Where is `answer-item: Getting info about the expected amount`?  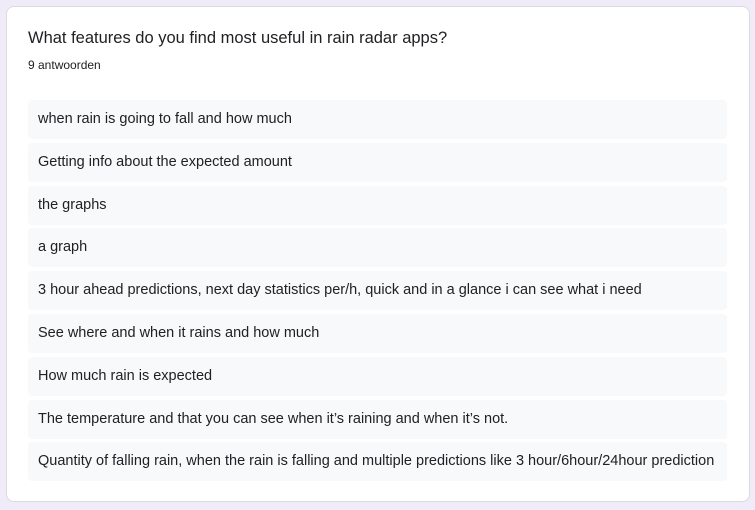 answer-item: Getting info about the expected amount is located at coordinates (377, 162).